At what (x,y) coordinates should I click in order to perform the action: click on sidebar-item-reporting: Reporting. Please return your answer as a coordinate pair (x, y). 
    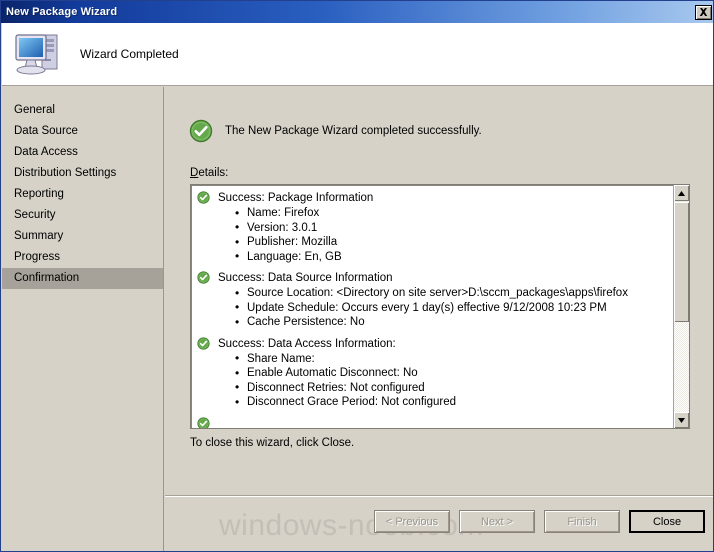
    Looking at the image, I should click on (82, 194).